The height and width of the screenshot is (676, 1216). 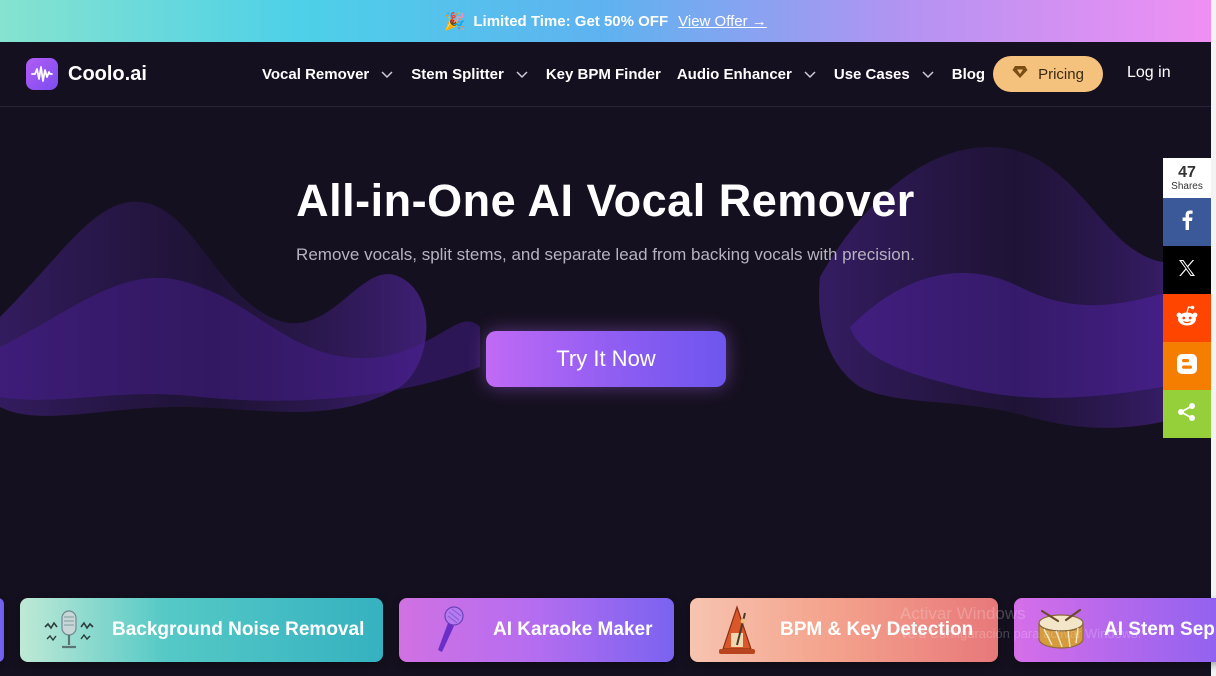 I want to click on feature-card-ai-karaoke-maker: AI Karaoke Maker, so click(x=536, y=630).